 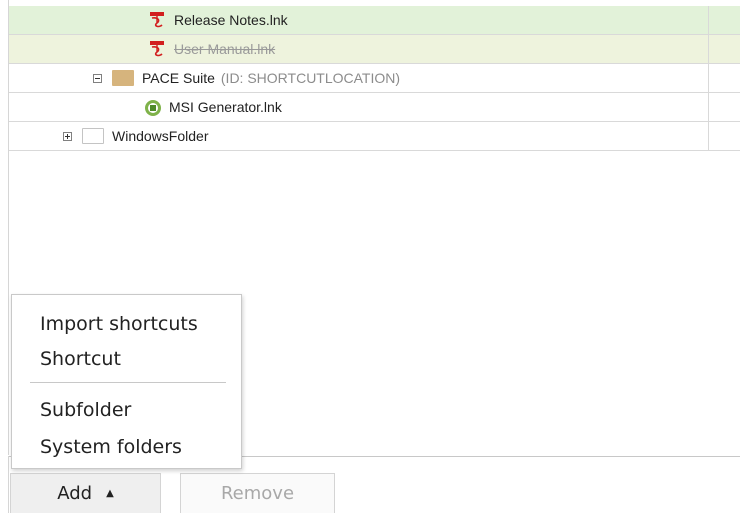 I want to click on tree-row-msi-generator: MSI Generator.lnk, so click(x=374, y=107).